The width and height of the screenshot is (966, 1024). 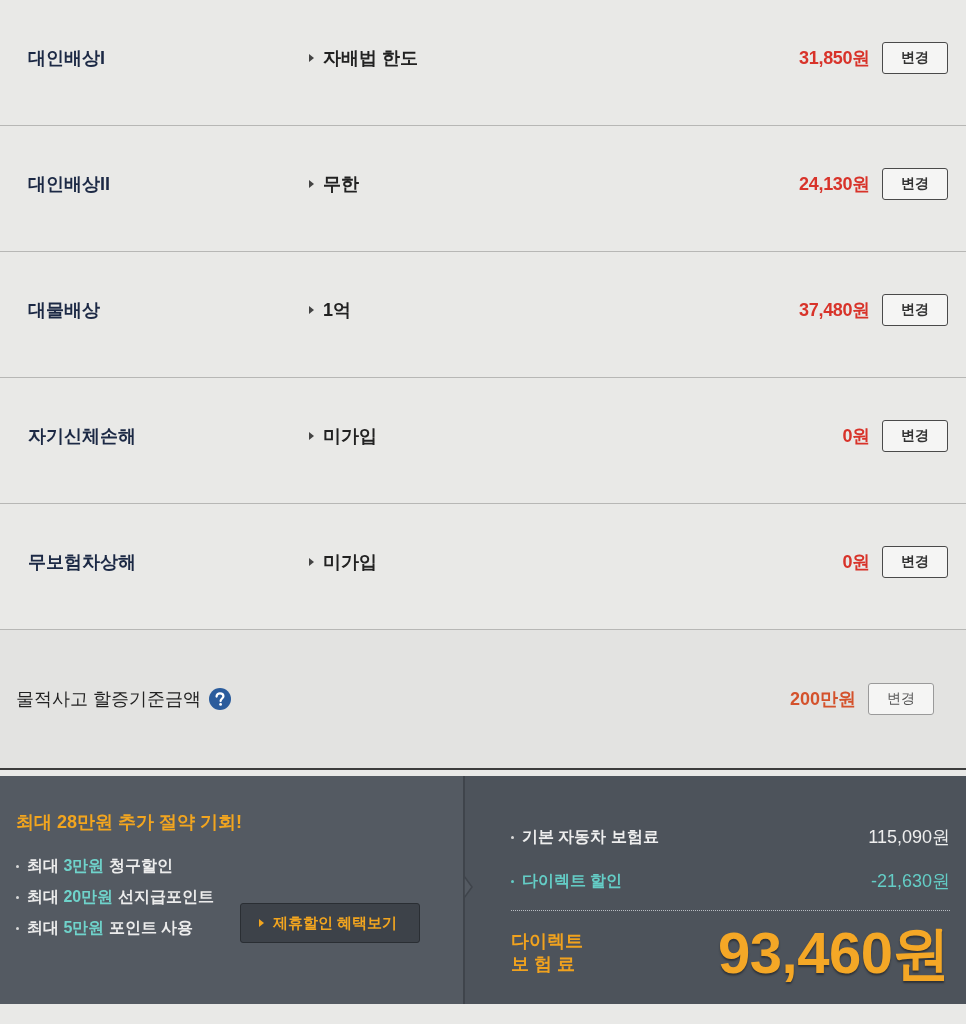 What do you see at coordinates (910, 881) in the screenshot?
I see `summary-amount: -21,630원` at bounding box center [910, 881].